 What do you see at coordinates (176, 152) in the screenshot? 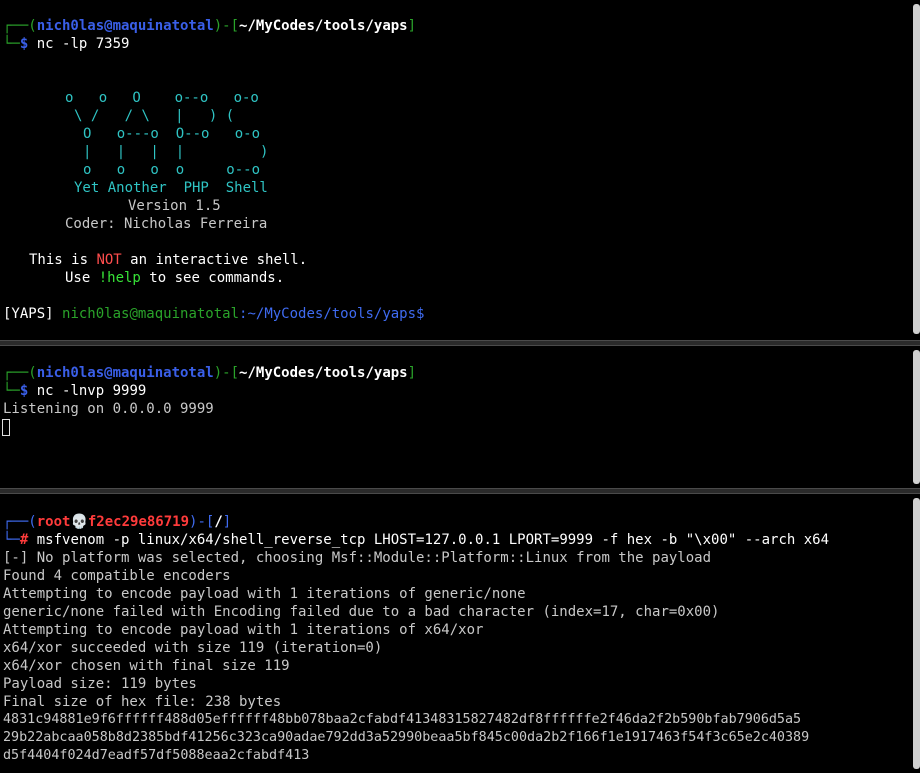
I see `banner-art-line-4: | | | | )` at bounding box center [176, 152].